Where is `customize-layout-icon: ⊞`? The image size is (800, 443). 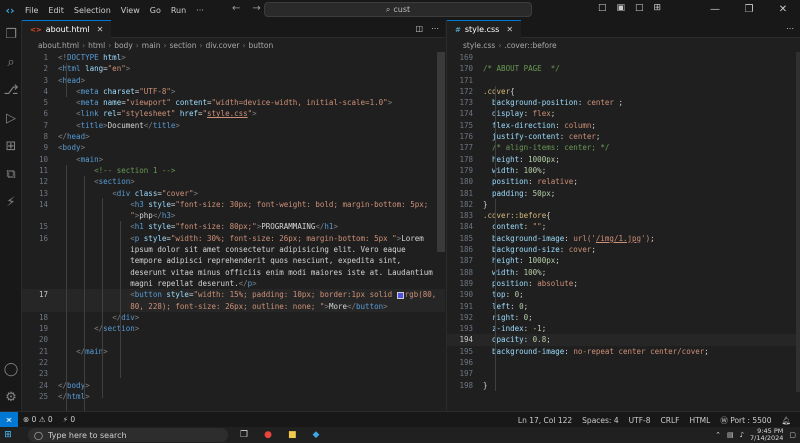
customize-layout-icon: ⊞ is located at coordinates (658, 8).